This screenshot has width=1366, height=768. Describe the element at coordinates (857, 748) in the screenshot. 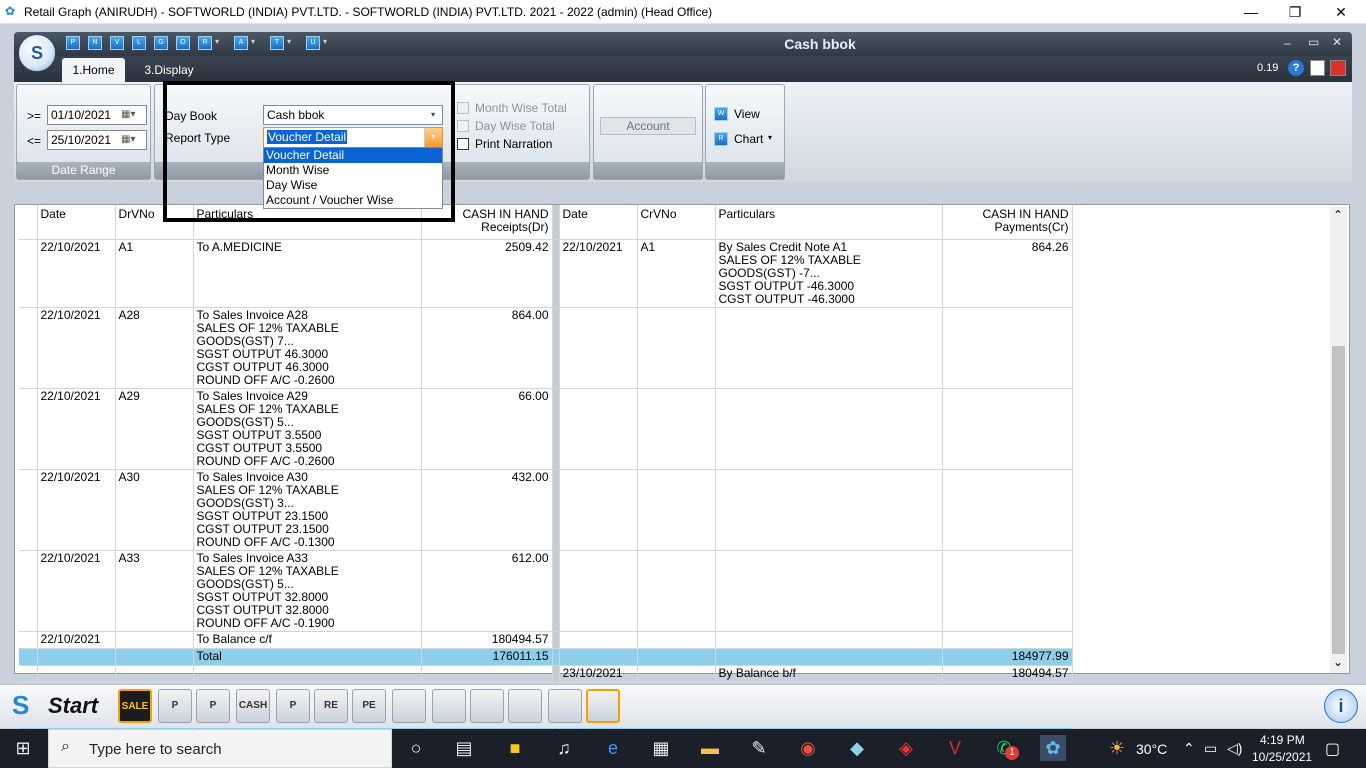

I see `app-icon: ◆` at that location.